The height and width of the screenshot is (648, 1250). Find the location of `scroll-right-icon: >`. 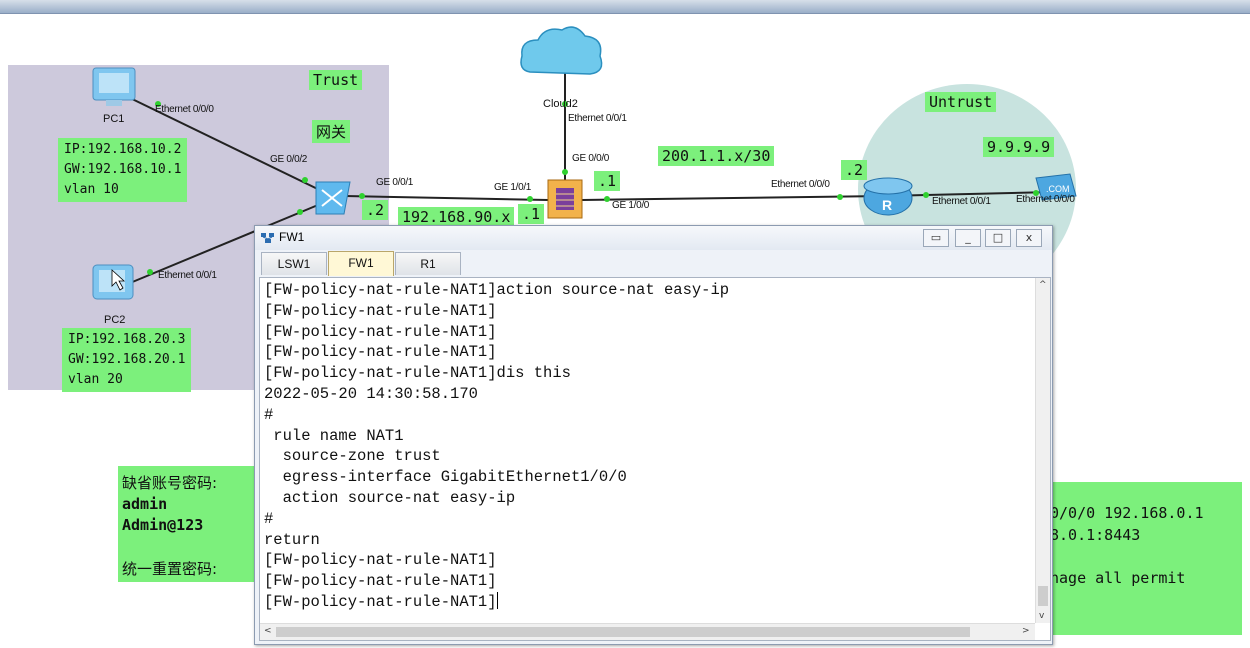

scroll-right-icon: > is located at coordinates (1026, 631).